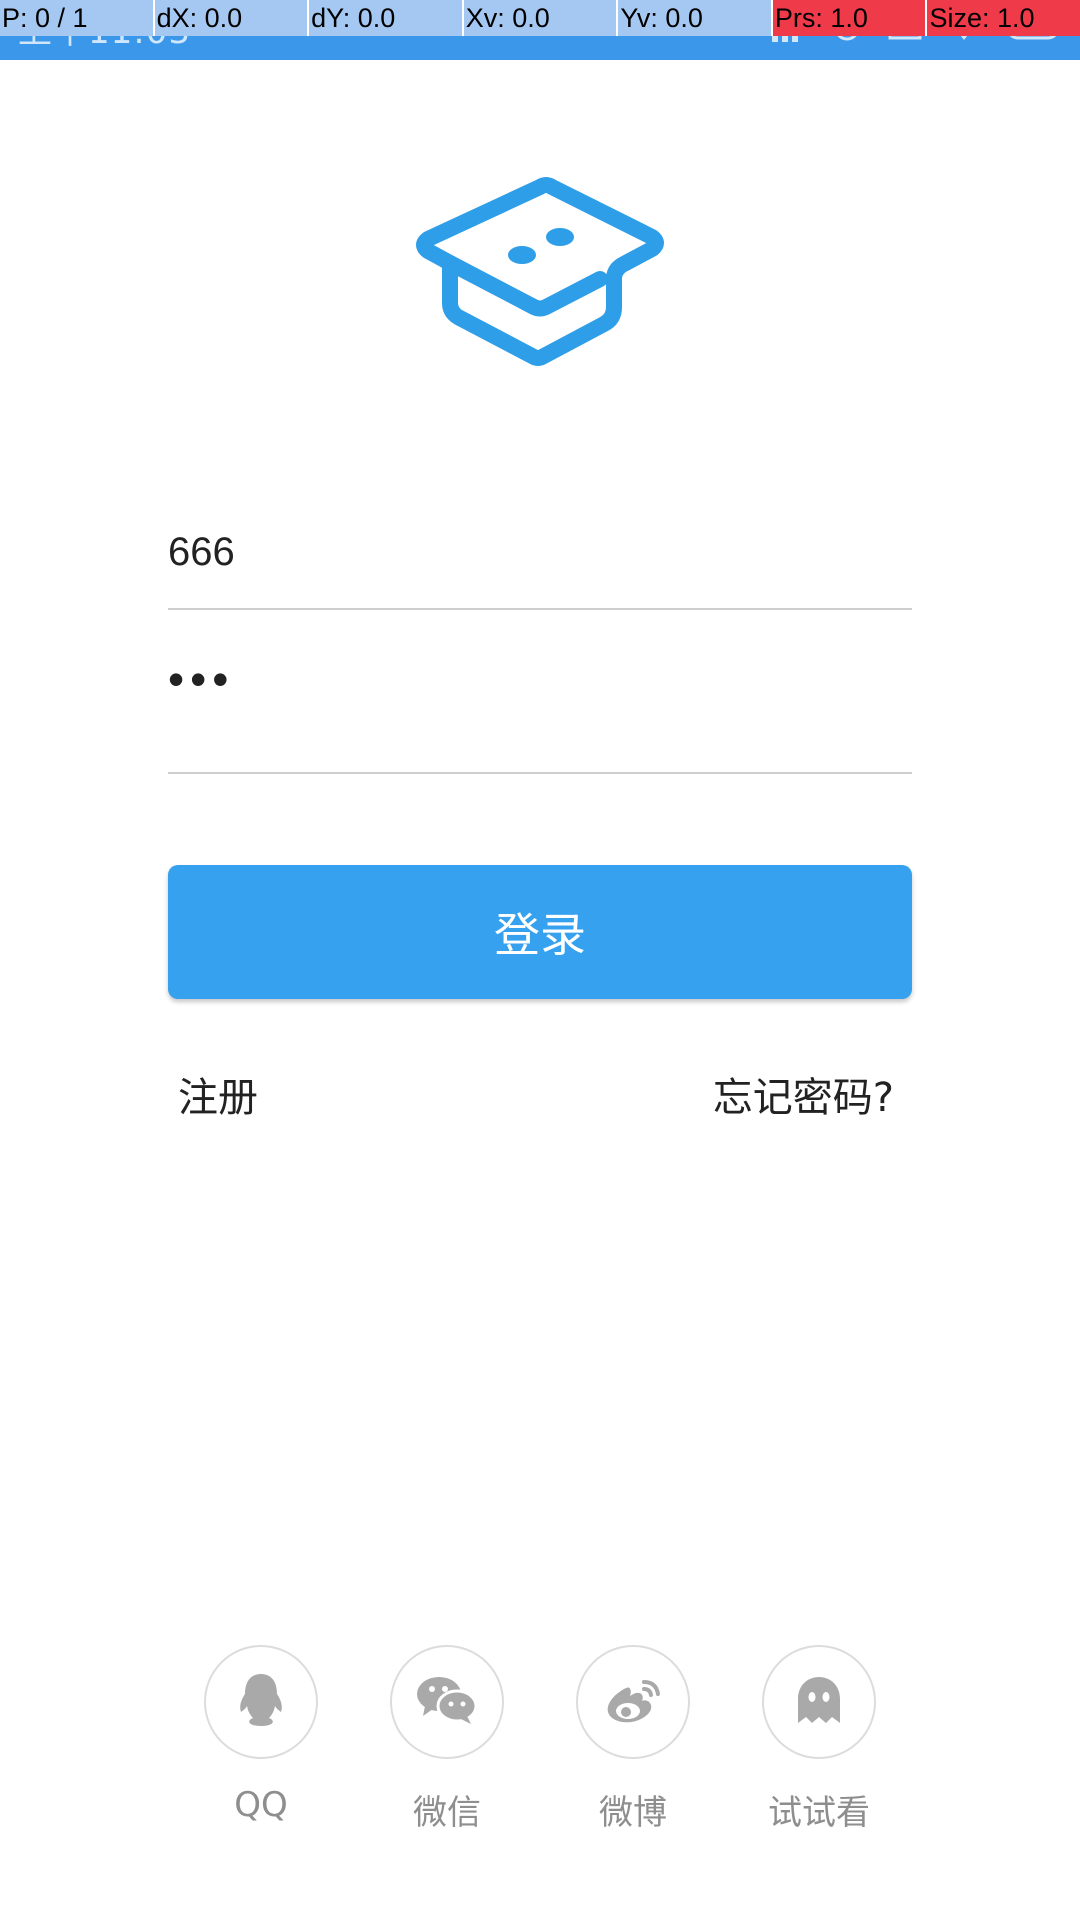 This screenshot has height=1920, width=1080. I want to click on wechat-icon, so click(447, 1702).